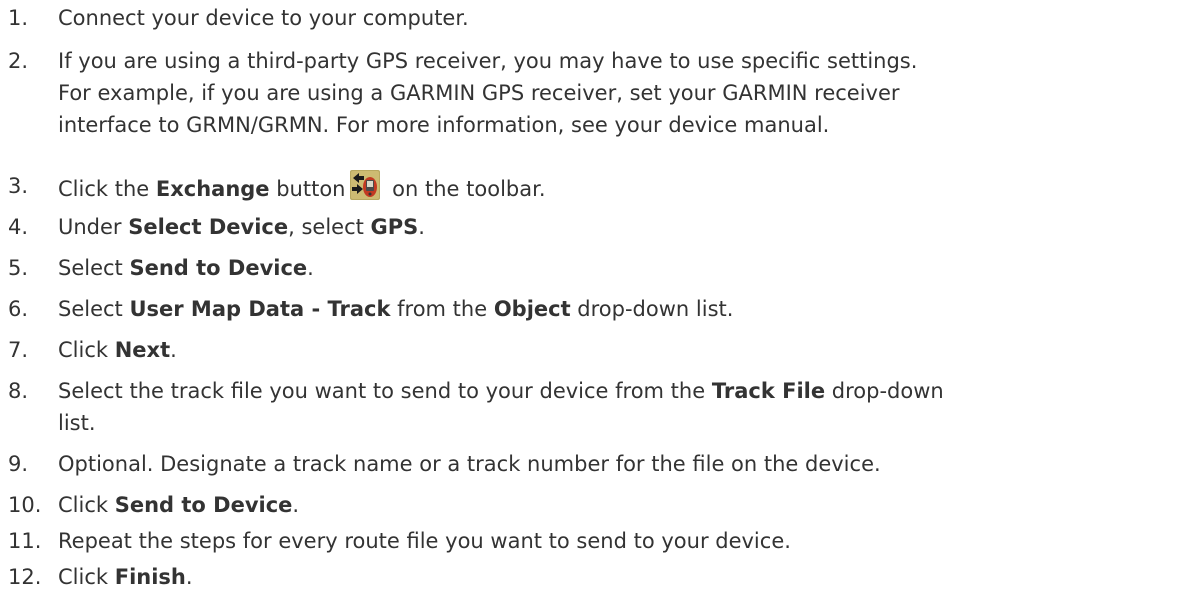 Image resolution: width=1200 pixels, height=594 pixels. What do you see at coordinates (18, 309) in the screenshot?
I see `step-number: 6.` at bounding box center [18, 309].